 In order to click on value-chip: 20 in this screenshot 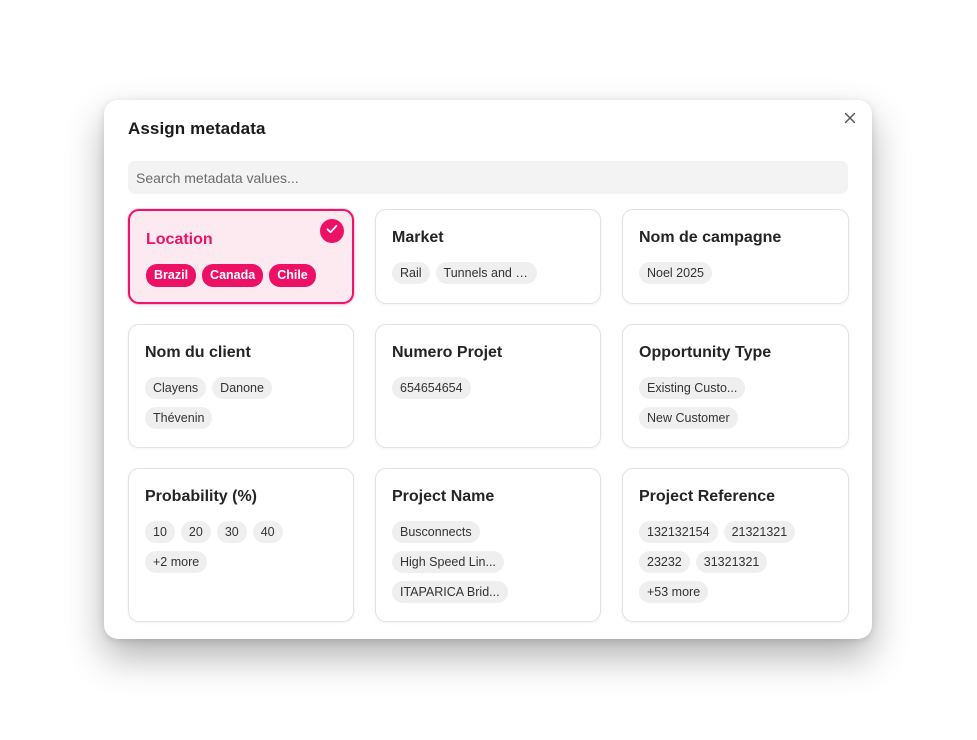, I will do `click(195, 532)`.